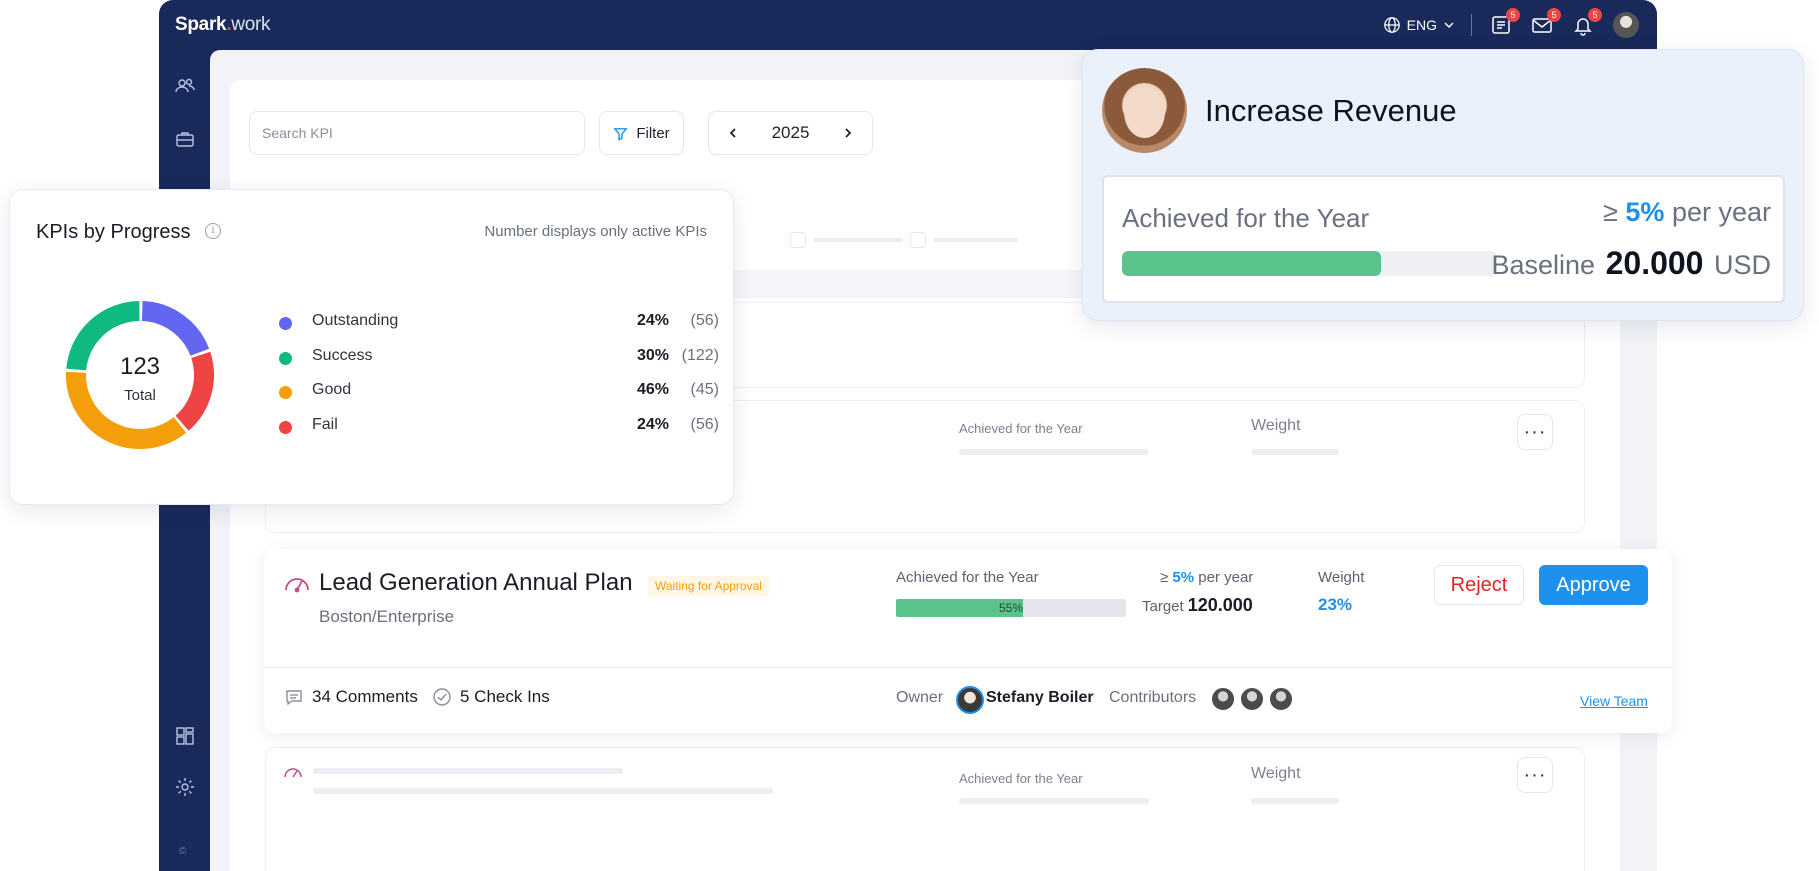  What do you see at coordinates (1614, 701) in the screenshot?
I see `view-team-link: View Team` at bounding box center [1614, 701].